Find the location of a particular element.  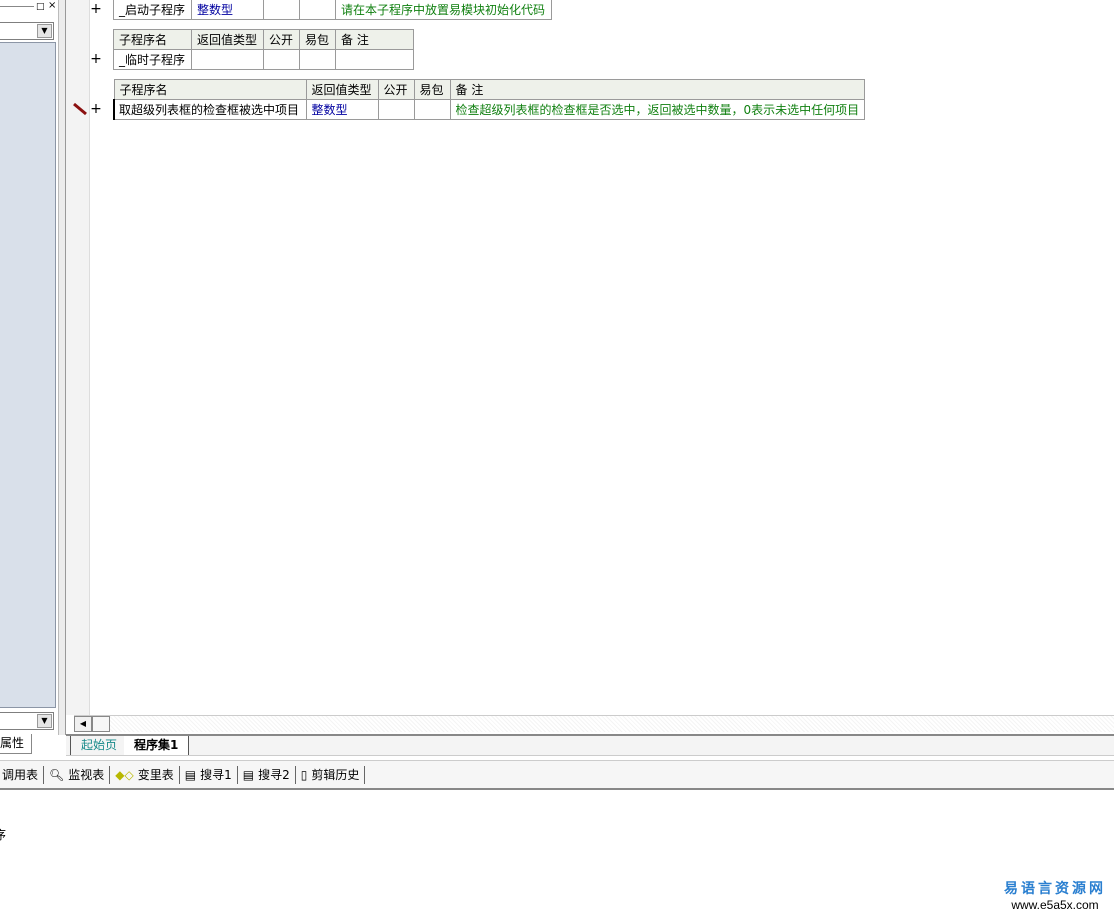

label: 搜寻2 is located at coordinates (274, 775).